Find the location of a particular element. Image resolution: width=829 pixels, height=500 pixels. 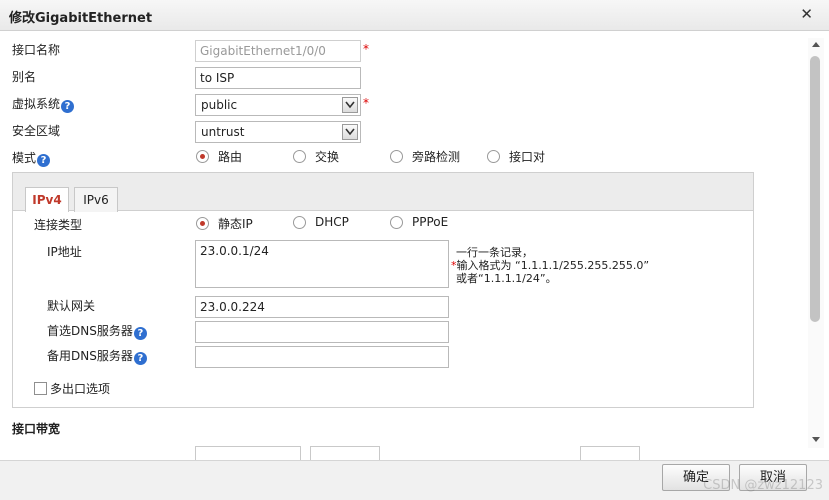

mode-label-text: 模式 is located at coordinates (24, 158).